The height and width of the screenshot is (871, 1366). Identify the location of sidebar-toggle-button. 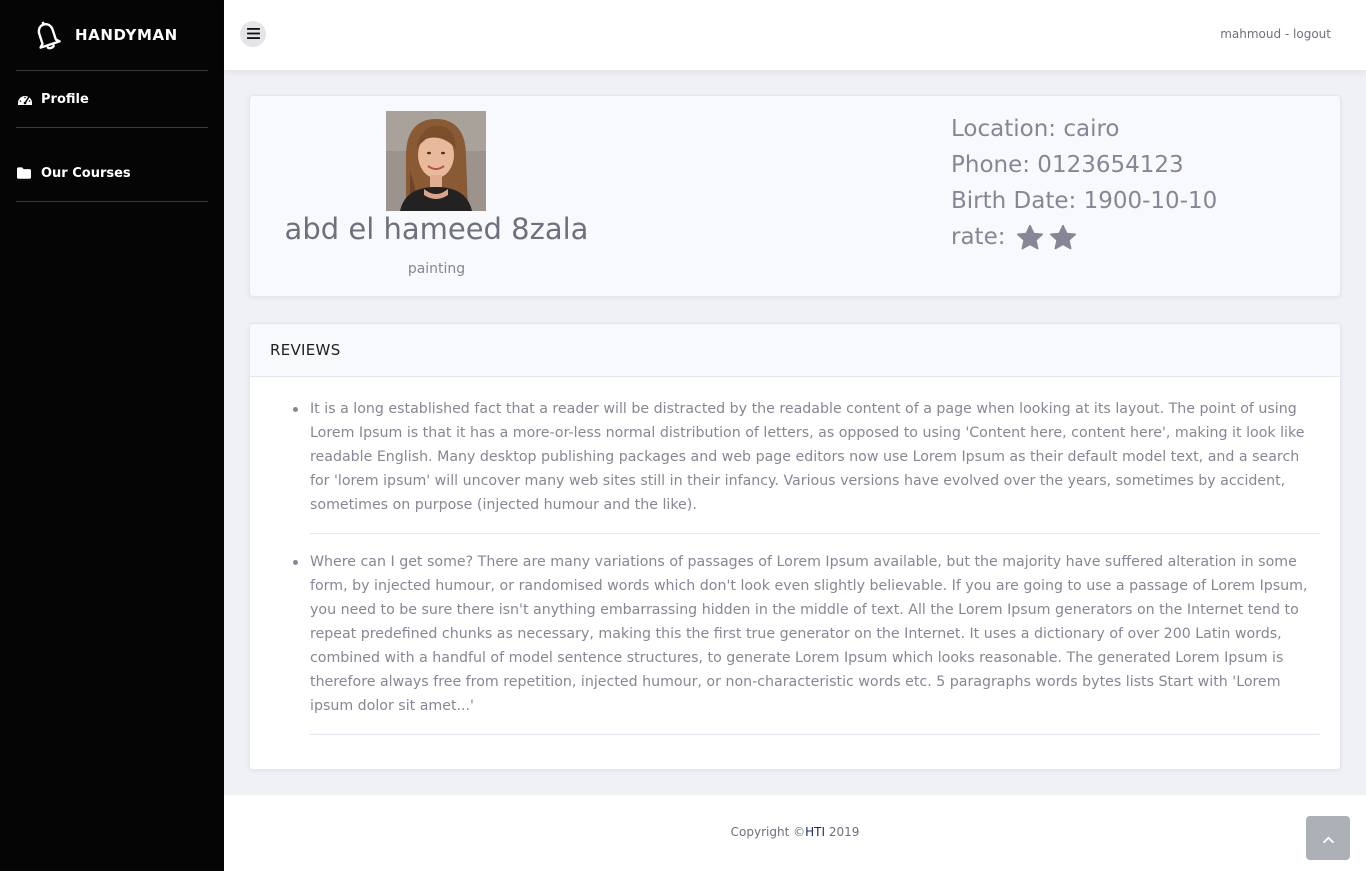
(253, 34).